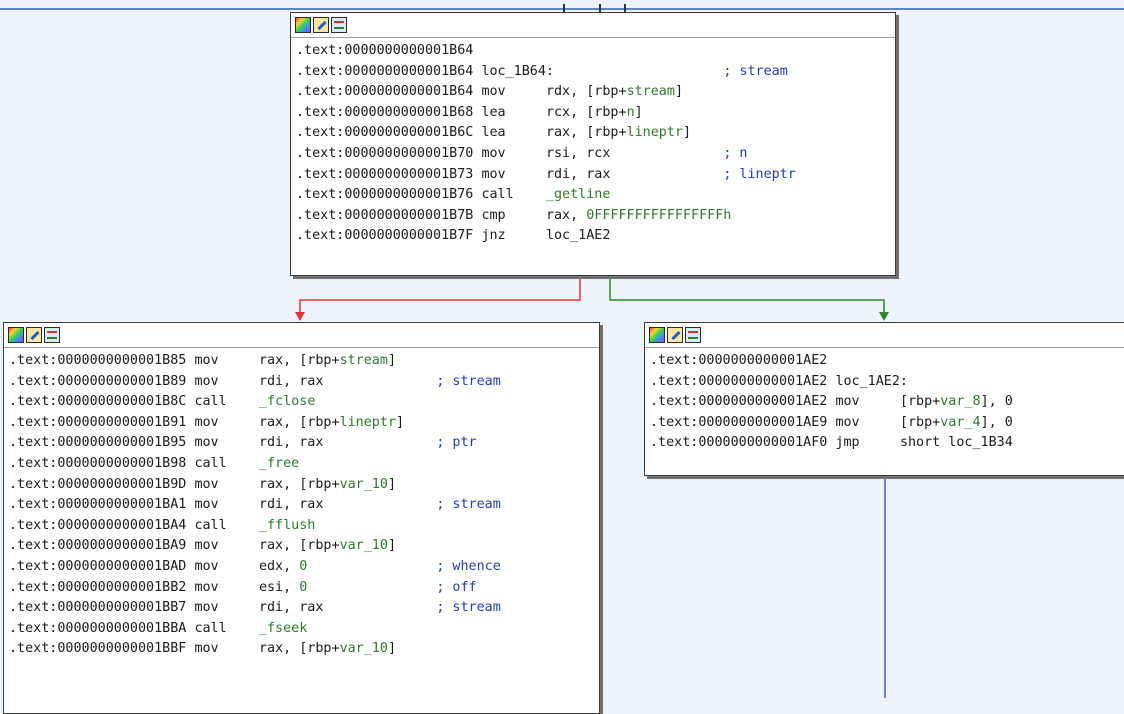 This screenshot has width=1124, height=714. What do you see at coordinates (658, 215) in the screenshot?
I see `operand-symbol: 0FFFFFFFFFFFFFFFFh` at bounding box center [658, 215].